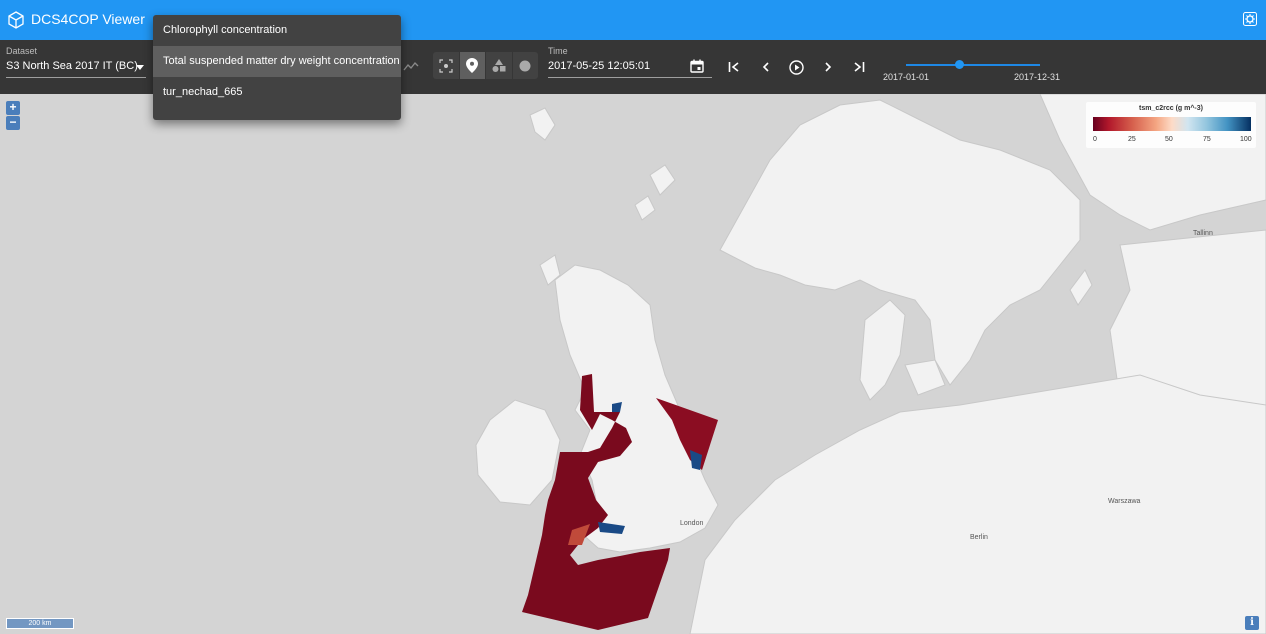 This screenshot has width=1266, height=634. What do you see at coordinates (1132, 139) in the screenshot?
I see `legend-tick: 25` at bounding box center [1132, 139].